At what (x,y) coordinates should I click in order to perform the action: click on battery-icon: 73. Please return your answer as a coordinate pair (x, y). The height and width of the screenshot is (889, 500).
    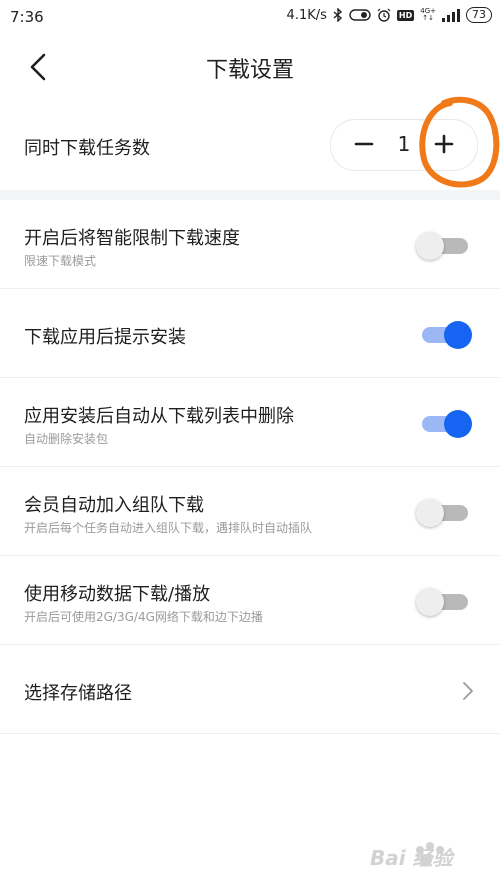
    Looking at the image, I should click on (479, 15).